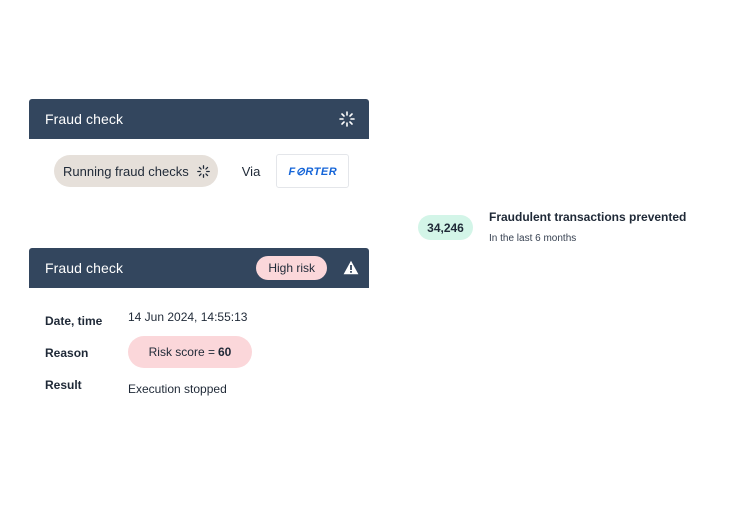  I want to click on reason-label: Reason, so click(67, 353).